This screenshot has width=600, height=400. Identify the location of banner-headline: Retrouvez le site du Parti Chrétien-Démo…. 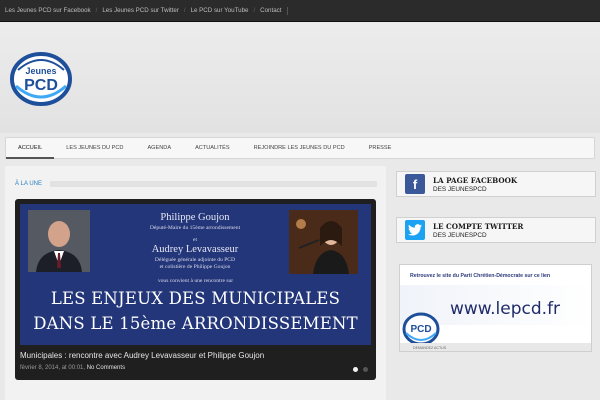
(480, 276).